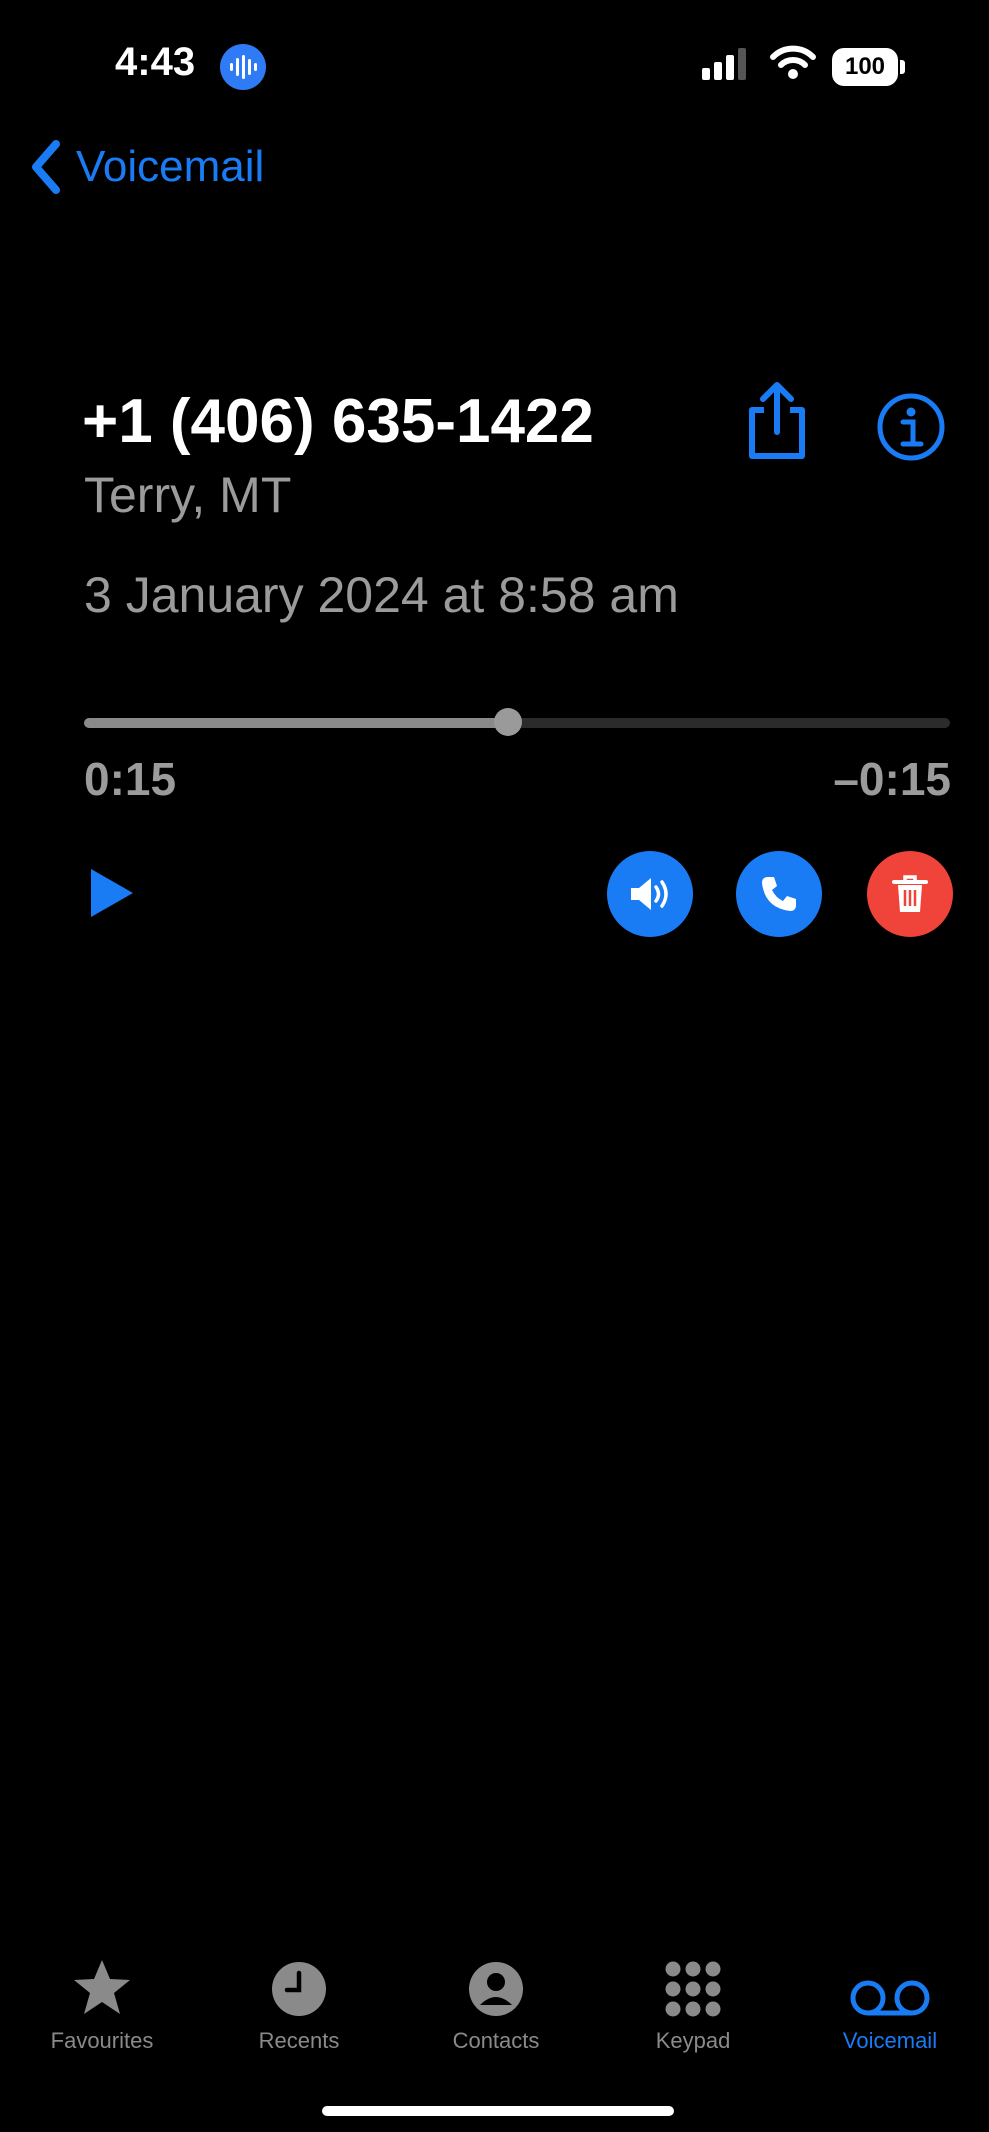 Image resolution: width=989 pixels, height=2132 pixels. What do you see at coordinates (498, 2111) in the screenshot?
I see `home-indicator` at bounding box center [498, 2111].